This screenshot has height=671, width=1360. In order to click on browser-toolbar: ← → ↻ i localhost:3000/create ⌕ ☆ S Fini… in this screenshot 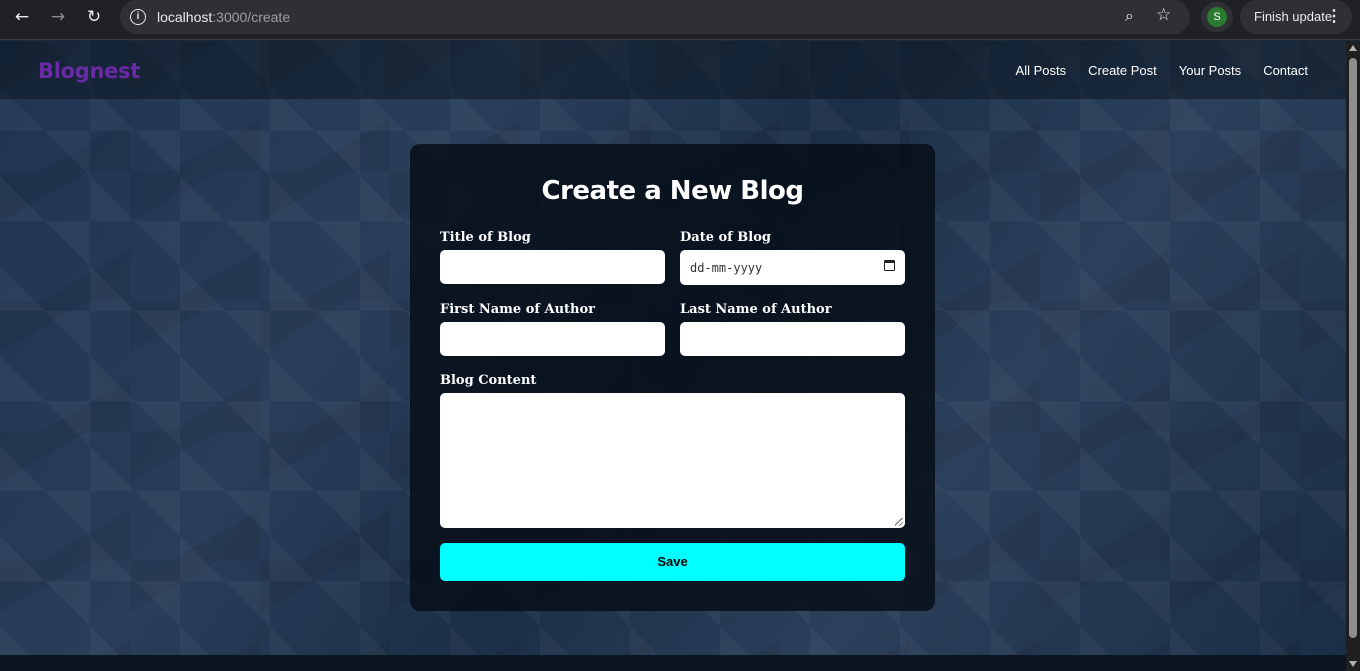, I will do `click(680, 20)`.